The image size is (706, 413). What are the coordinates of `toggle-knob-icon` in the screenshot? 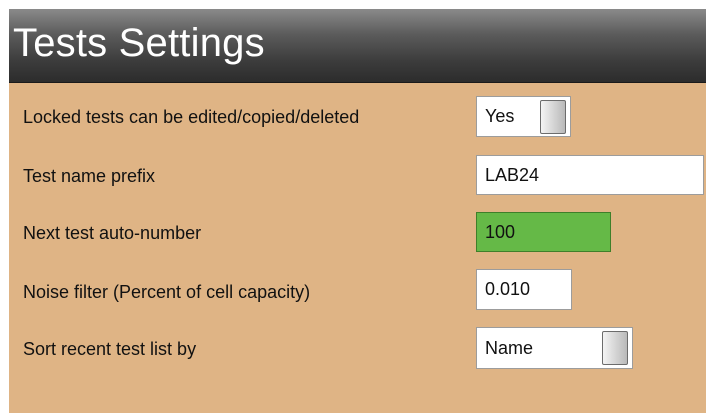 It's located at (553, 117).